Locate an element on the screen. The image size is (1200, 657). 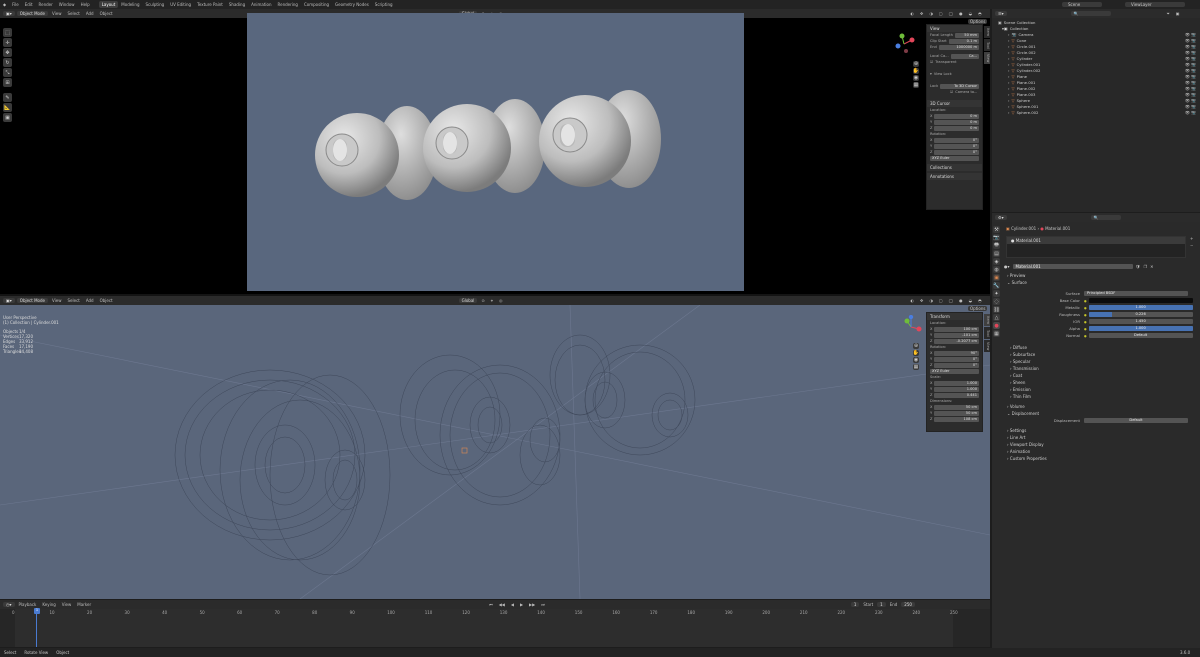
menu-add-bottom: Add is located at coordinates (90, 300).